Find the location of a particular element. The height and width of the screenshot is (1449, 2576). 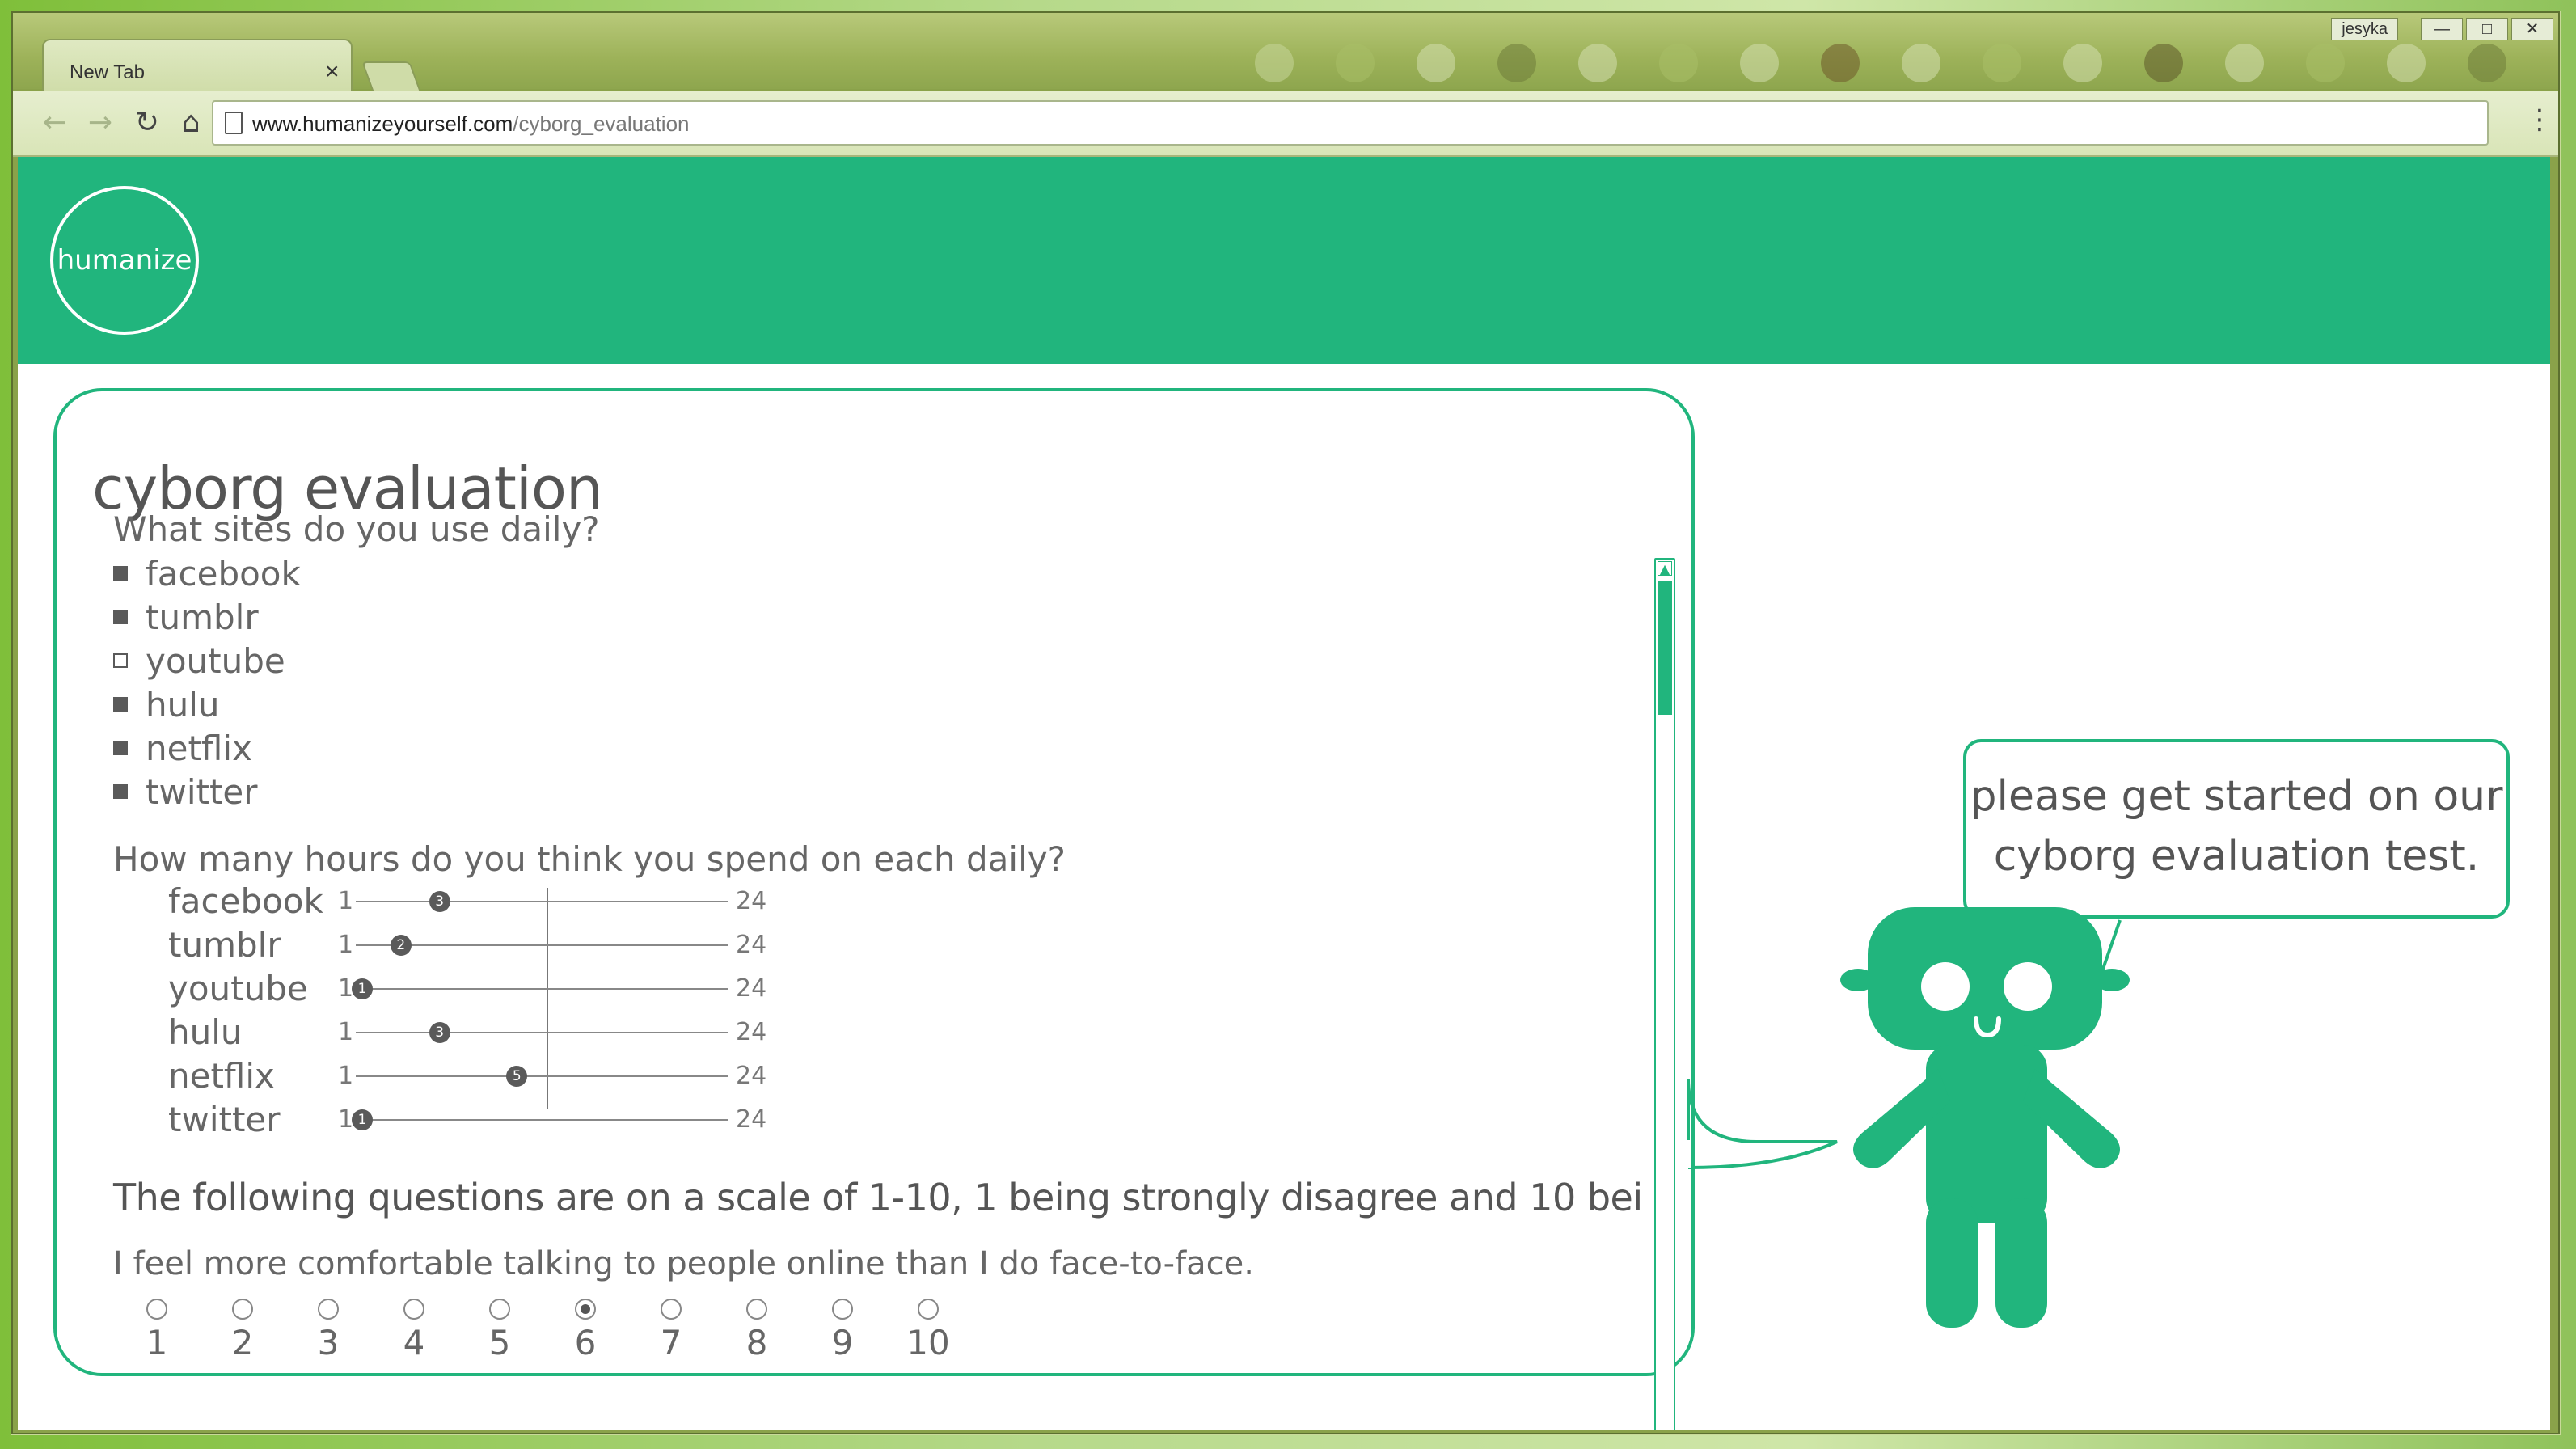

rating-label: 4 is located at coordinates (414, 1342).